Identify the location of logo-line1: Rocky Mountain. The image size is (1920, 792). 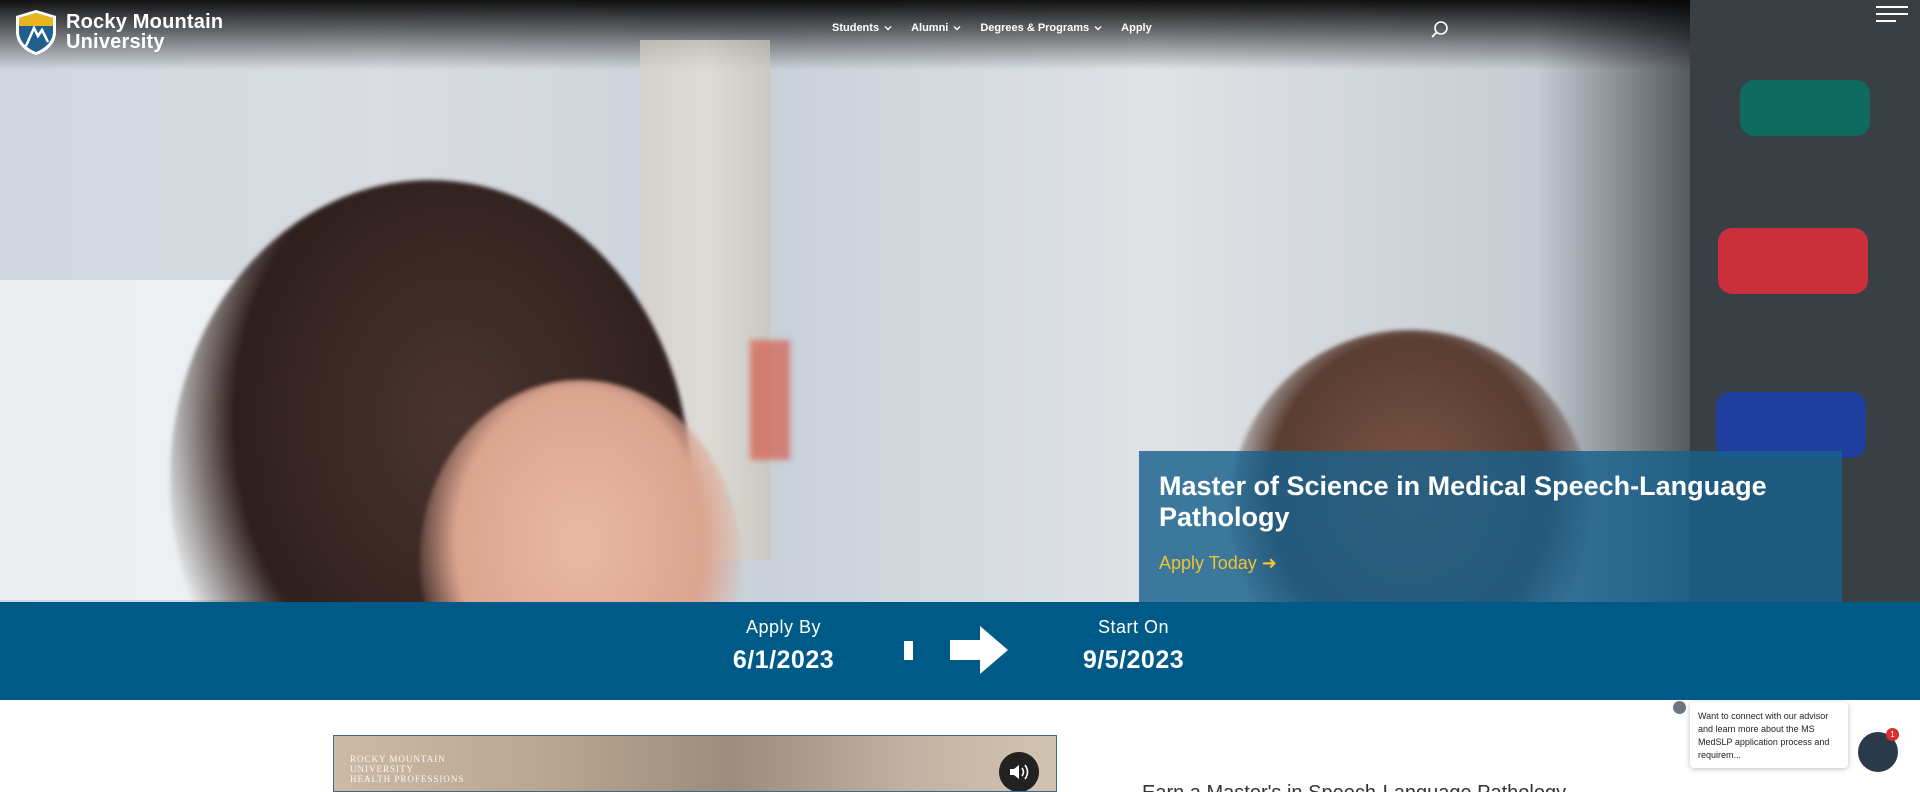
(145, 22).